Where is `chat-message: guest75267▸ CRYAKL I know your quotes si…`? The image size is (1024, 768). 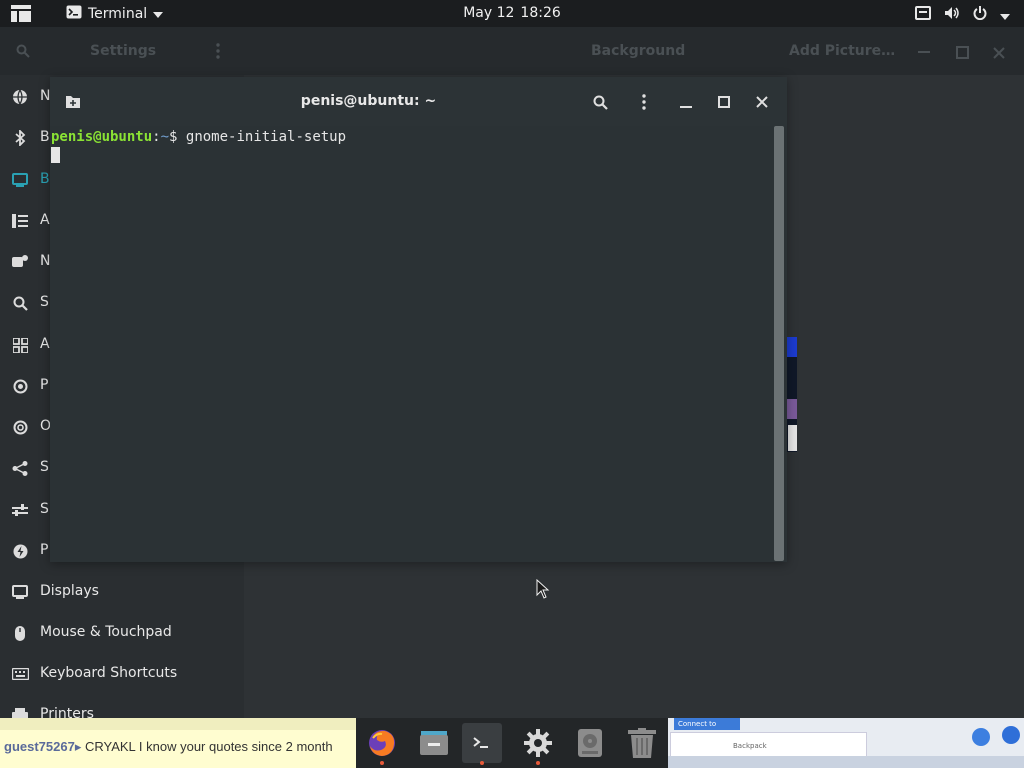
chat-message: guest75267▸ CRYAKL I know your quotes si… is located at coordinates (168, 746).